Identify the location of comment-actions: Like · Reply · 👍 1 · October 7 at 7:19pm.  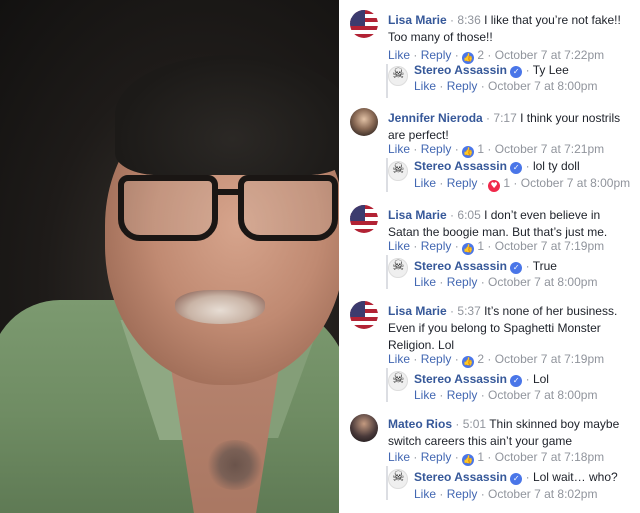
(496, 247).